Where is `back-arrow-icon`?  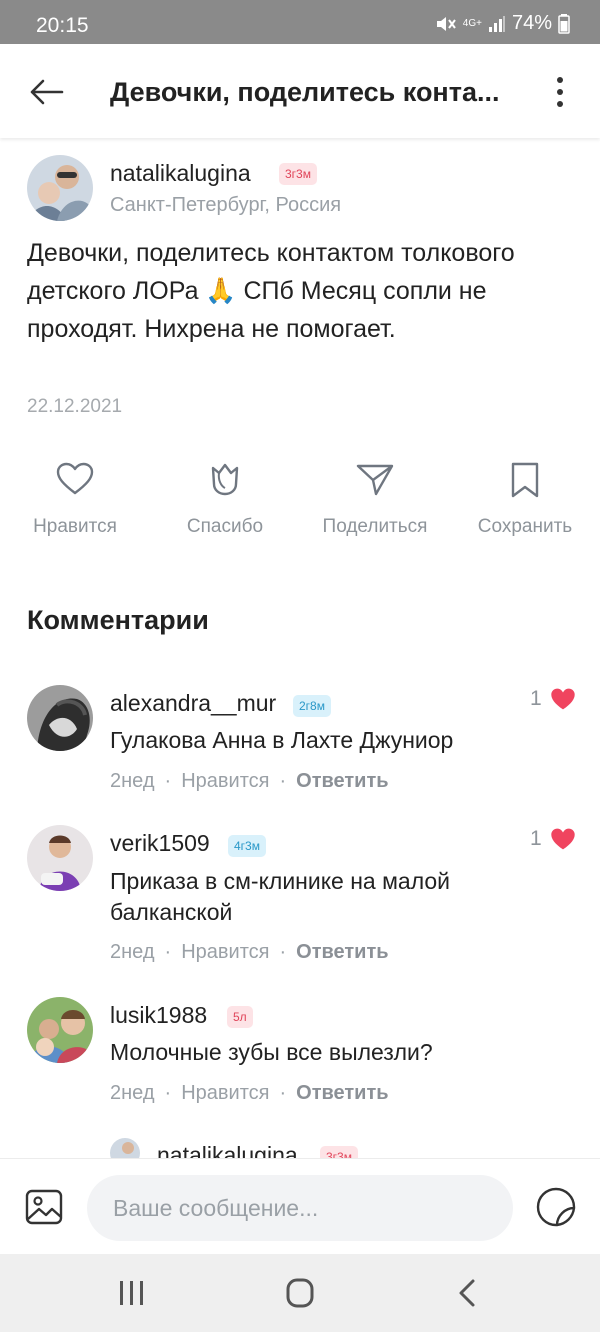
back-arrow-icon is located at coordinates (46, 92).